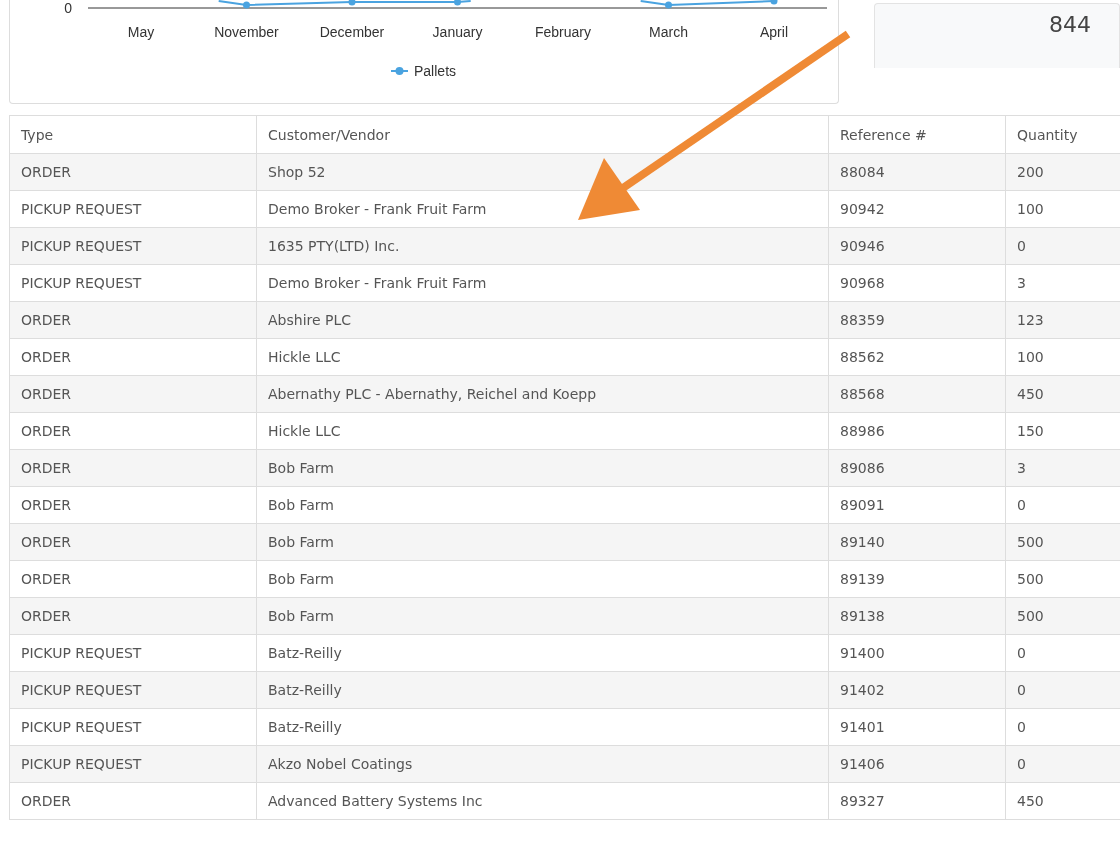 The width and height of the screenshot is (1120, 854). I want to click on table-cell: 90942, so click(917, 209).